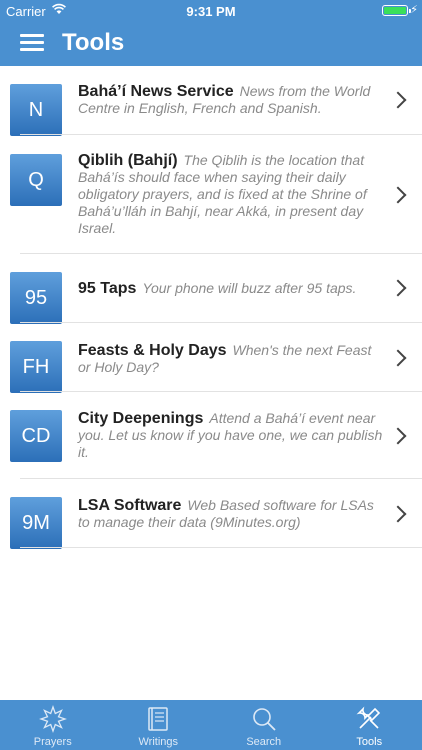  I want to click on divider, so click(221, 547).